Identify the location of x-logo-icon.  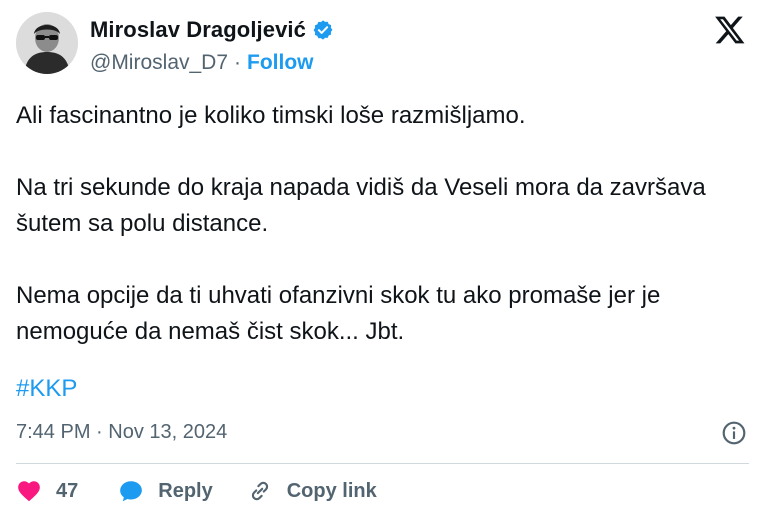
(729, 30).